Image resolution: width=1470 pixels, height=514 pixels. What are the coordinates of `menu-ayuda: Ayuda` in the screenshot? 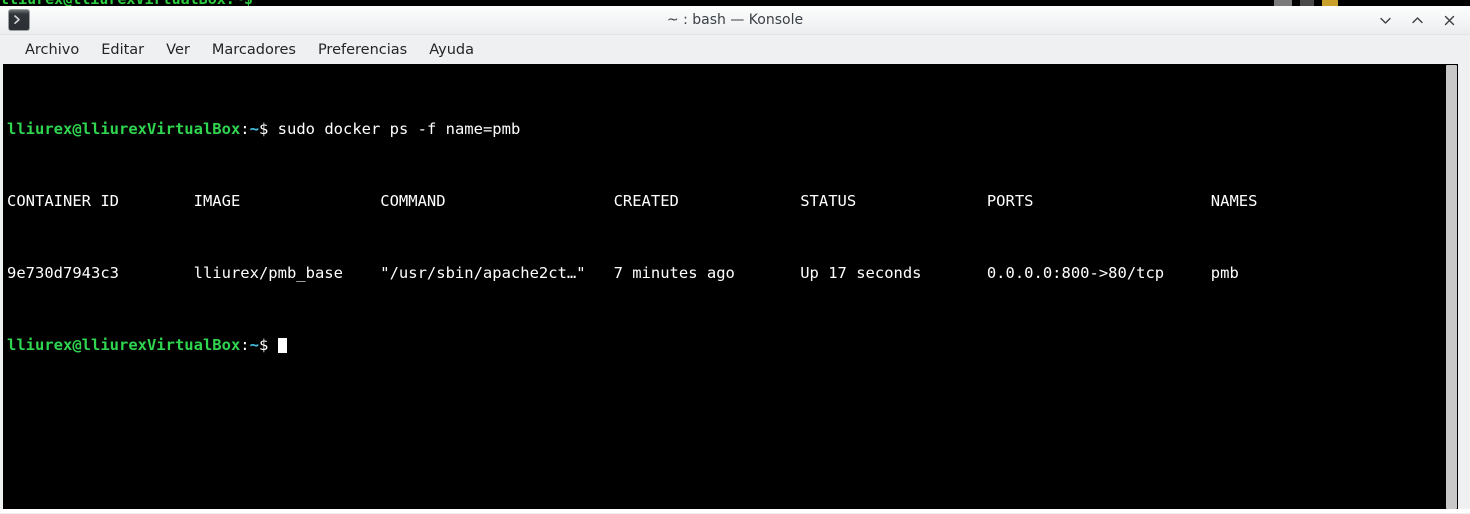 It's located at (451, 50).